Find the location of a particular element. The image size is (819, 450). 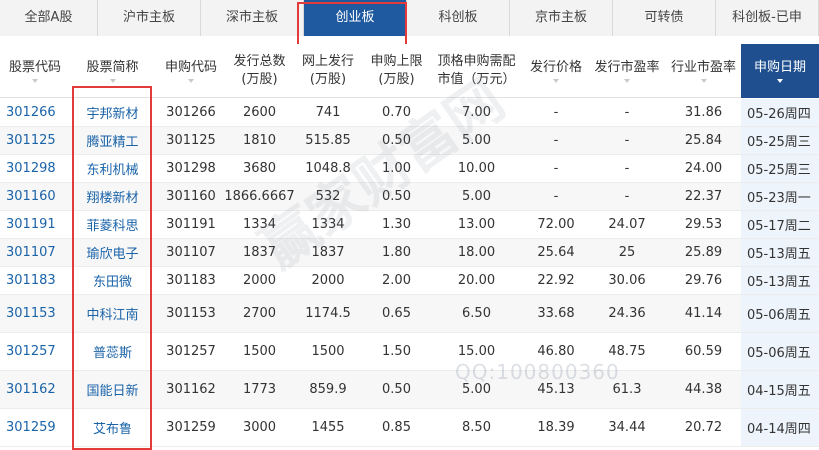

cell-date: 05-23周一 is located at coordinates (780, 196).